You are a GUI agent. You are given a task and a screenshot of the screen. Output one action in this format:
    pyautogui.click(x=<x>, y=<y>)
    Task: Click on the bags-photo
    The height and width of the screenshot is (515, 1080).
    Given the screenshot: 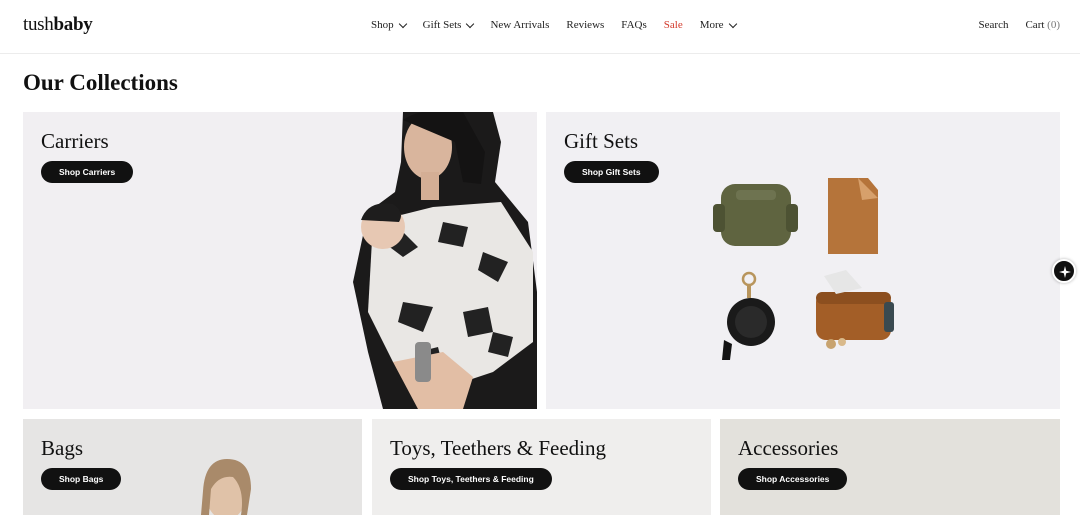 What is the action you would take?
    pyautogui.click(x=192, y=467)
    